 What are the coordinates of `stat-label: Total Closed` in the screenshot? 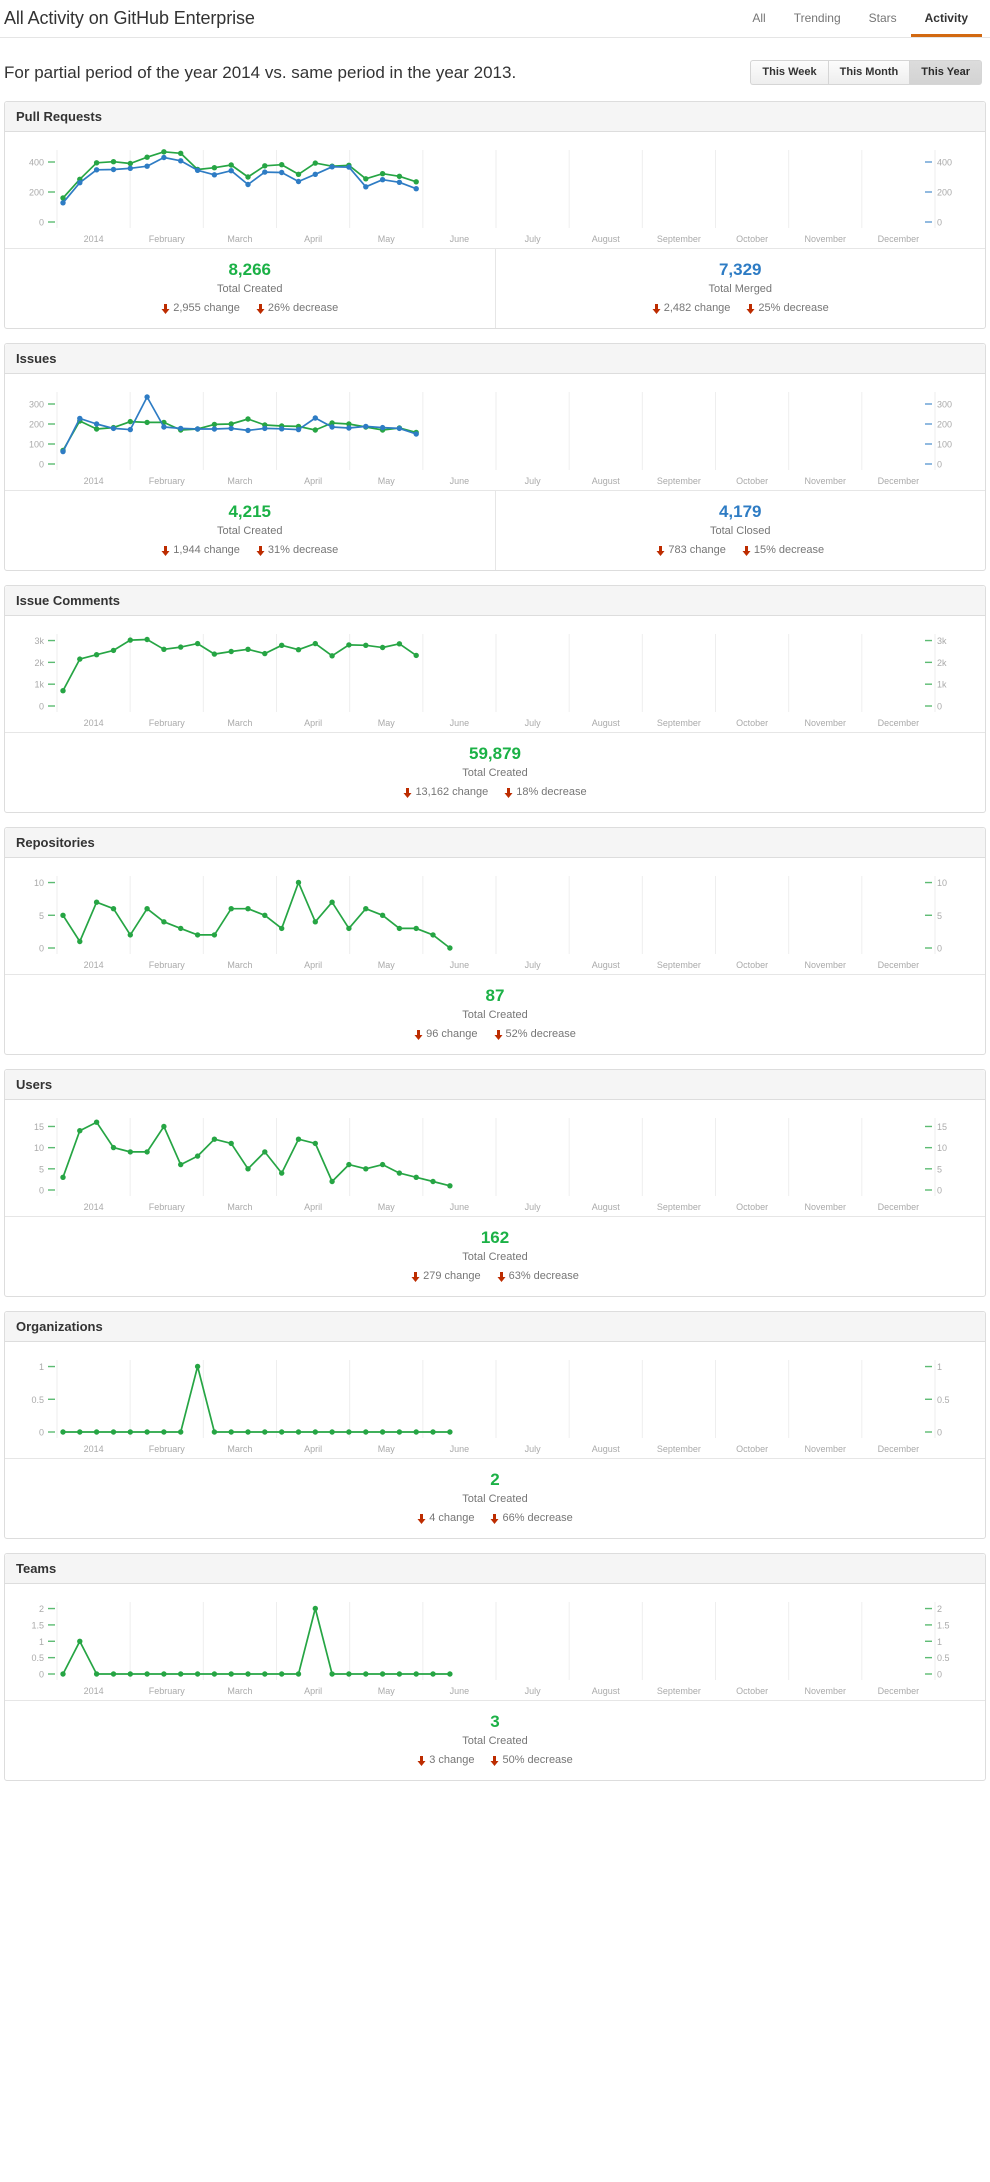 It's located at (740, 531).